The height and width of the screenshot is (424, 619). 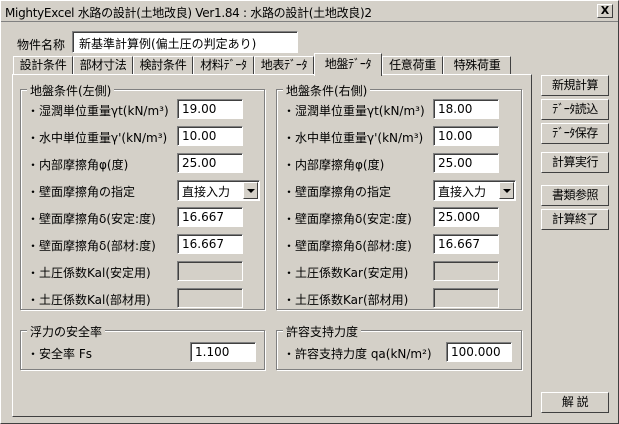 I want to click on left-earth-pressure-member-label: ・土圧係数Kal(部材用), so click(x=89, y=300).